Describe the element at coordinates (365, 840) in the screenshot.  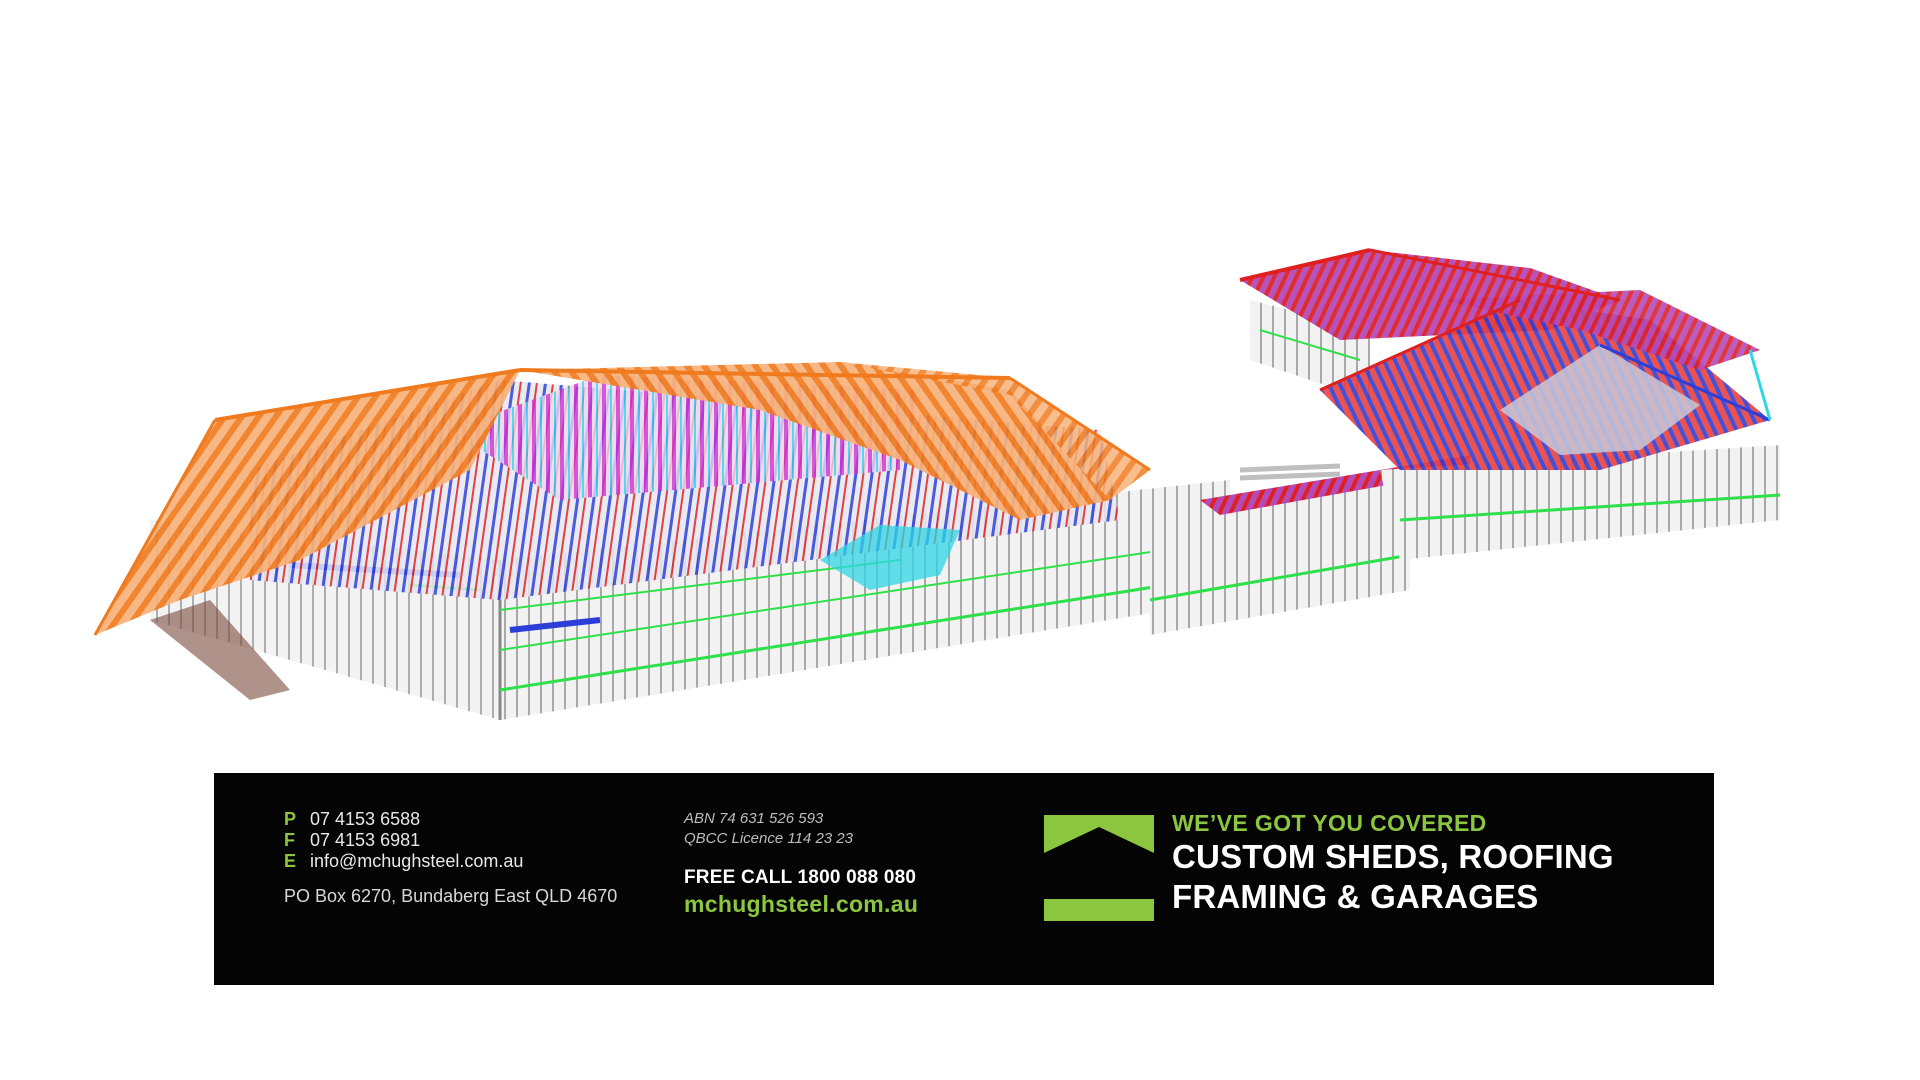
I see `fax-number: 07 4153 6981` at that location.